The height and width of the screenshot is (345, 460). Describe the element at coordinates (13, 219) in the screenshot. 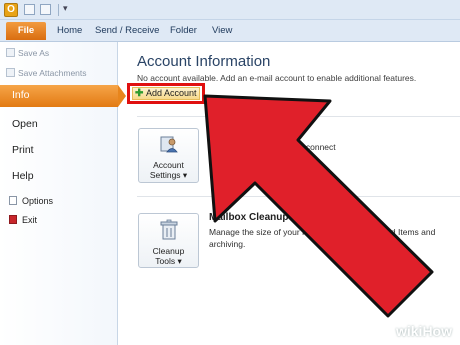

I see `exit-icon` at that location.